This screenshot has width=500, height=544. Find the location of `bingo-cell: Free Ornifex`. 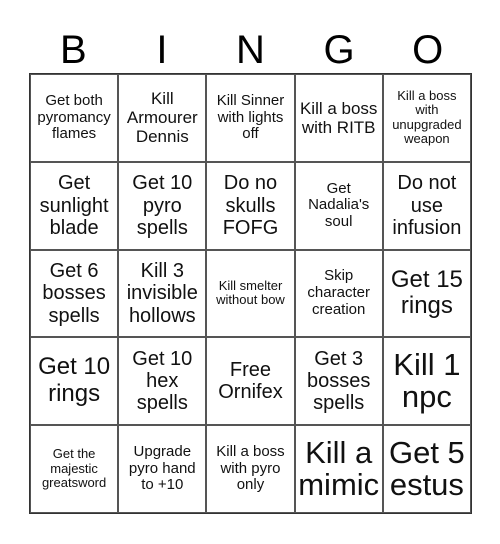

bingo-cell: Free Ornifex is located at coordinates (250, 381).